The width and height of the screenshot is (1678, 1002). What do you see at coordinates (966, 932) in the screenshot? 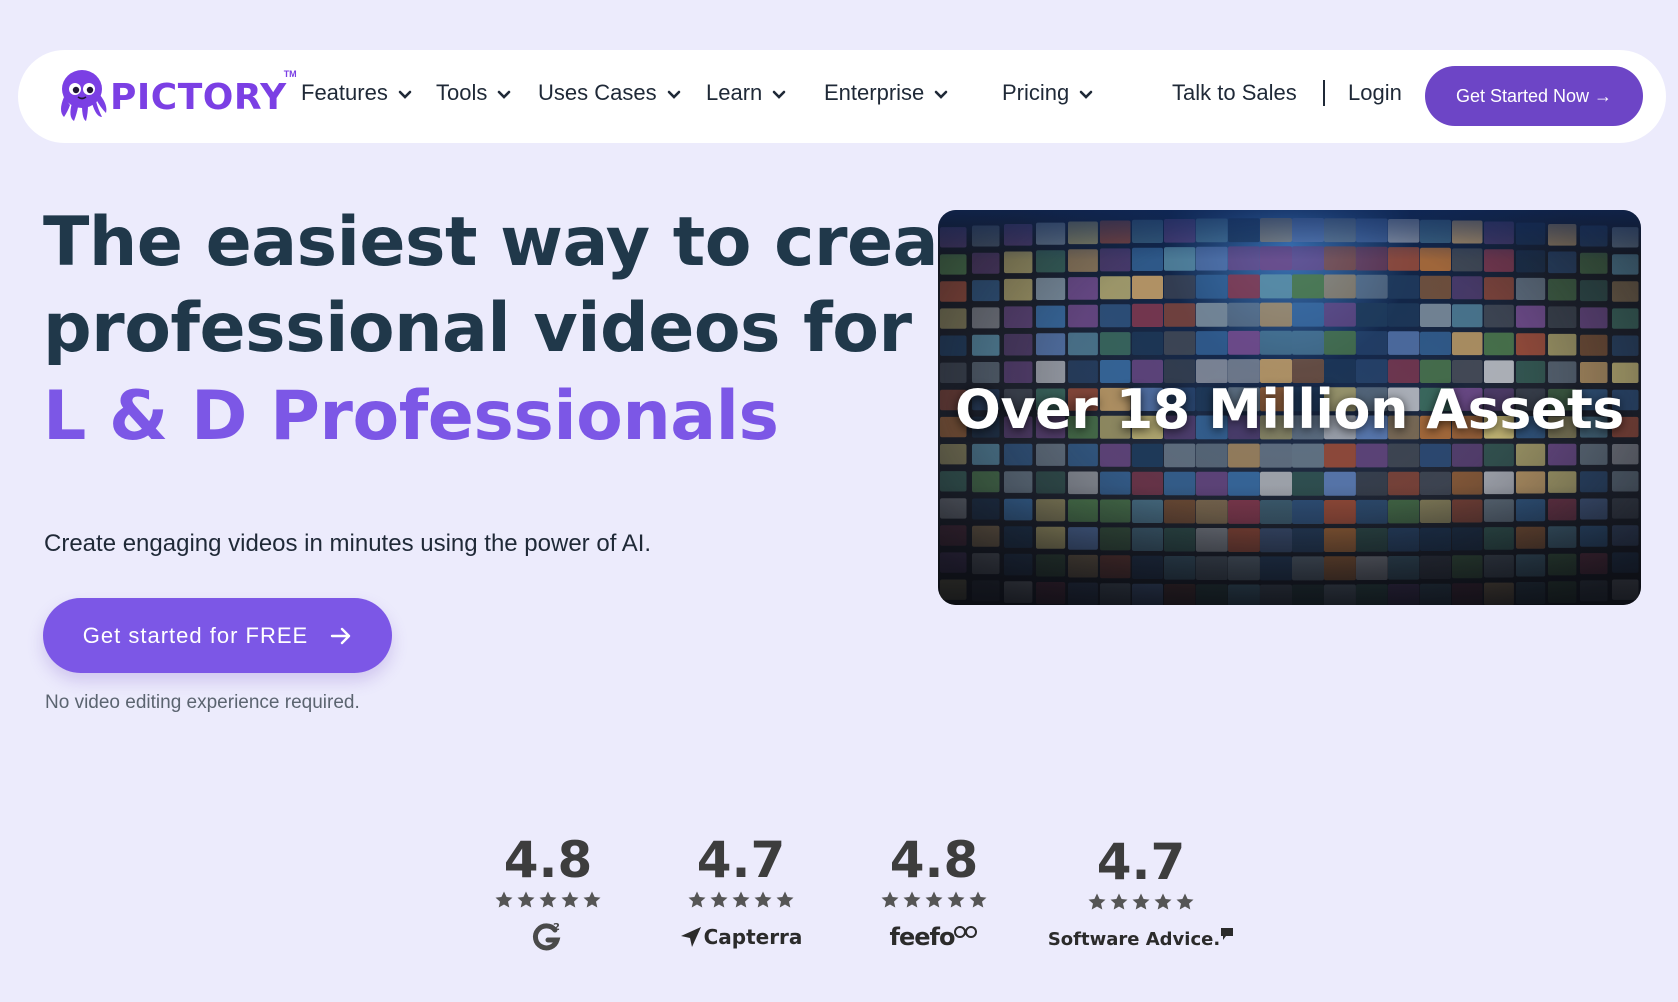
I see `feefo-logo-icon` at bounding box center [966, 932].